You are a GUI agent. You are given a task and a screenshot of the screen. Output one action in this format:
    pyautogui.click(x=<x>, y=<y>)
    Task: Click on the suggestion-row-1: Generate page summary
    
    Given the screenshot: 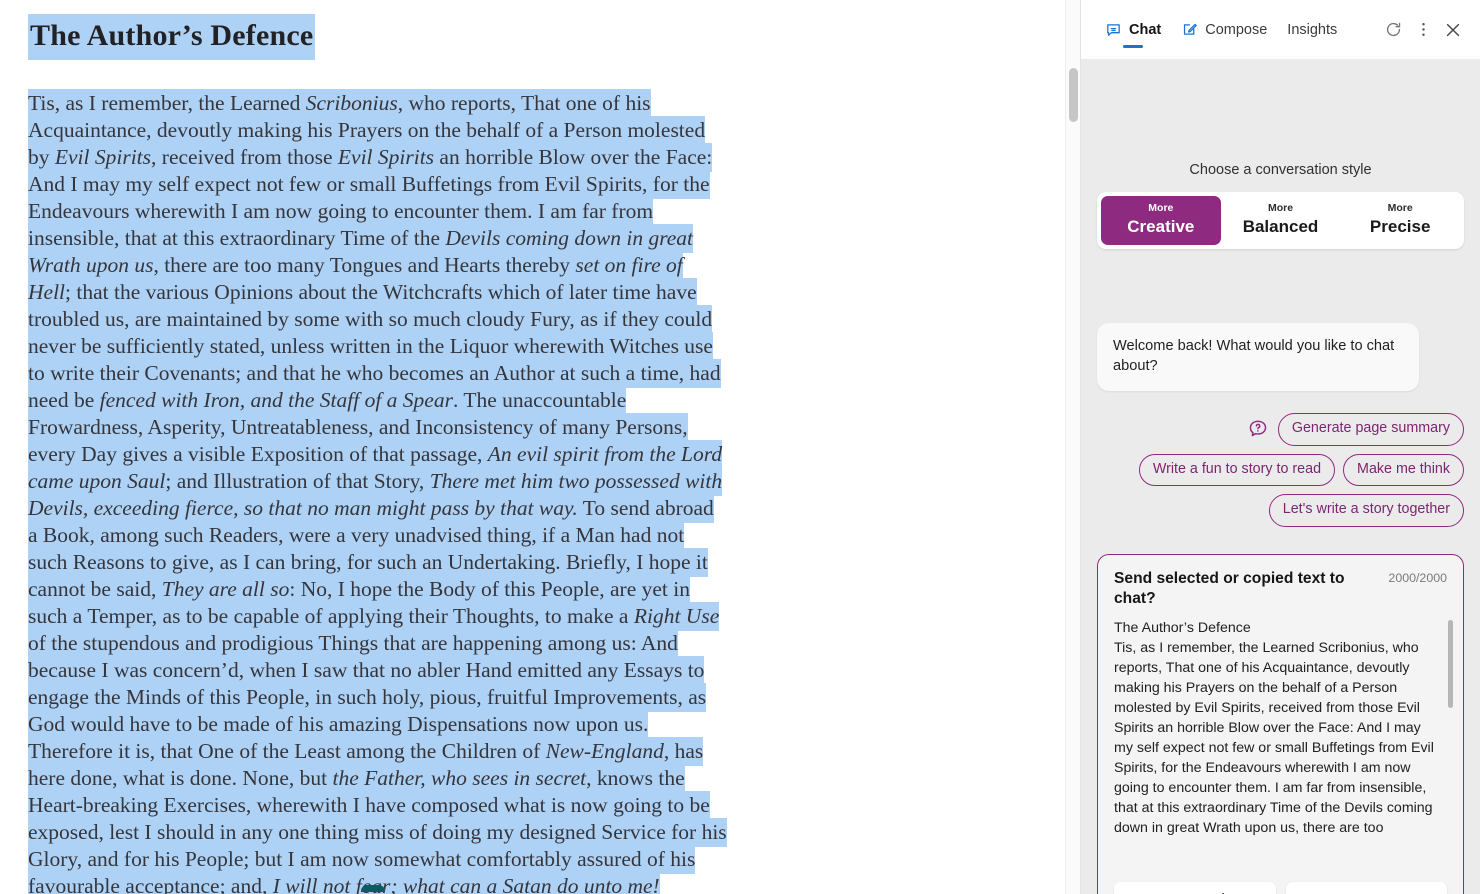 What is the action you would take?
    pyautogui.click(x=1355, y=429)
    